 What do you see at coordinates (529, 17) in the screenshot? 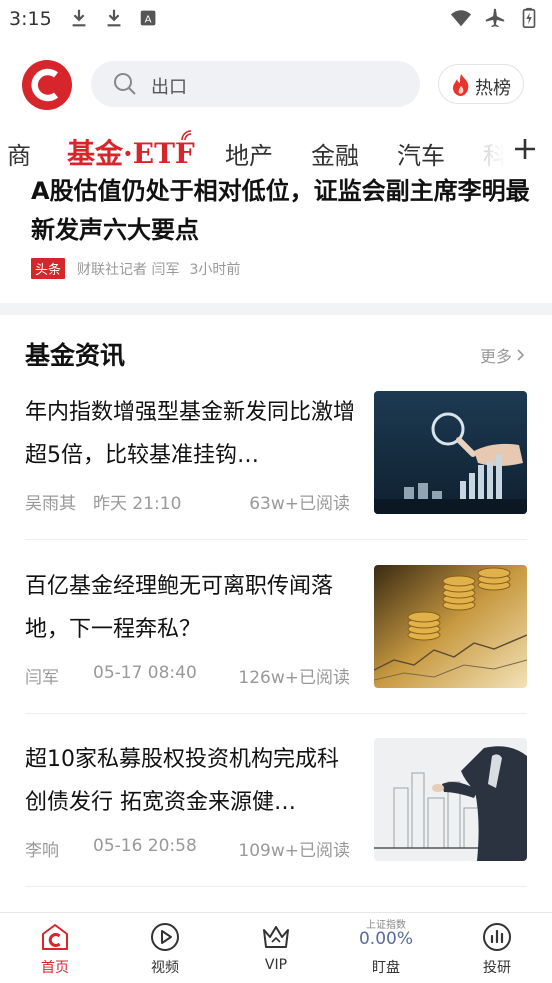
I see `battery-charging-icon` at bounding box center [529, 17].